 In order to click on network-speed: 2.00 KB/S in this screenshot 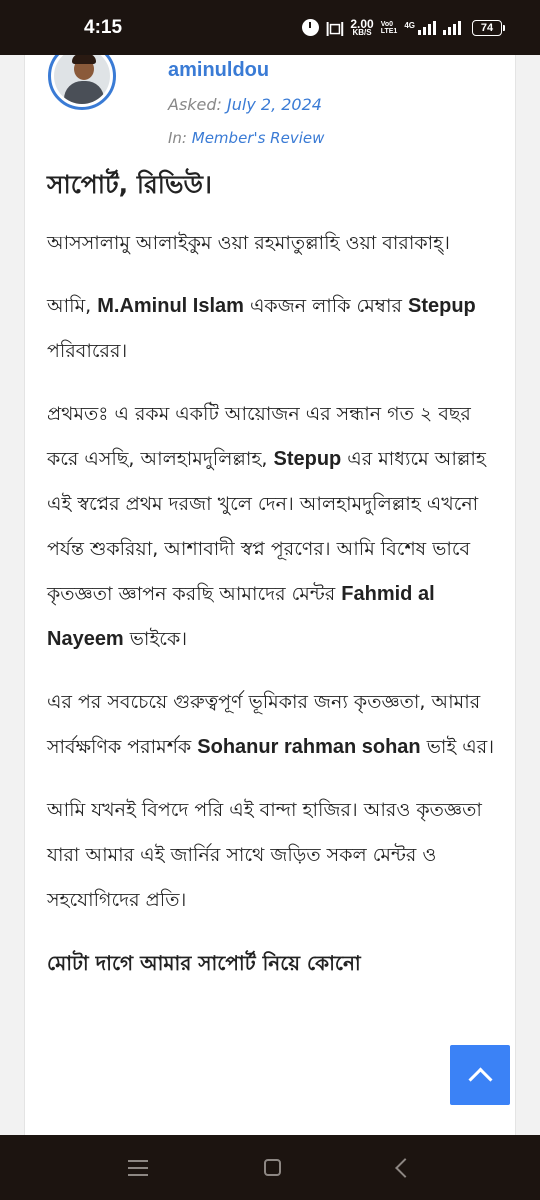, I will do `click(361, 28)`.